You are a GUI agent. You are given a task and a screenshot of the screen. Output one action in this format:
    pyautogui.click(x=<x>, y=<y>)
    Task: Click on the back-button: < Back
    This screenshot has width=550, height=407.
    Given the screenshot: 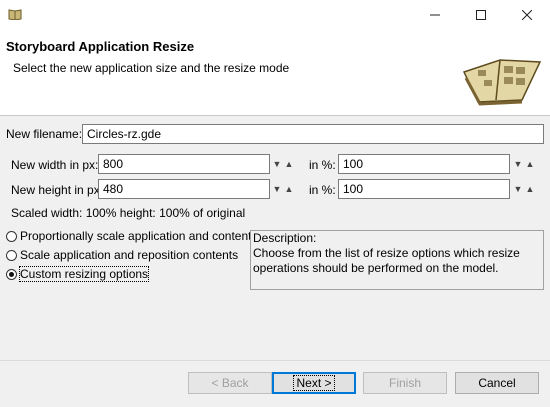 What is the action you would take?
    pyautogui.click(x=230, y=383)
    